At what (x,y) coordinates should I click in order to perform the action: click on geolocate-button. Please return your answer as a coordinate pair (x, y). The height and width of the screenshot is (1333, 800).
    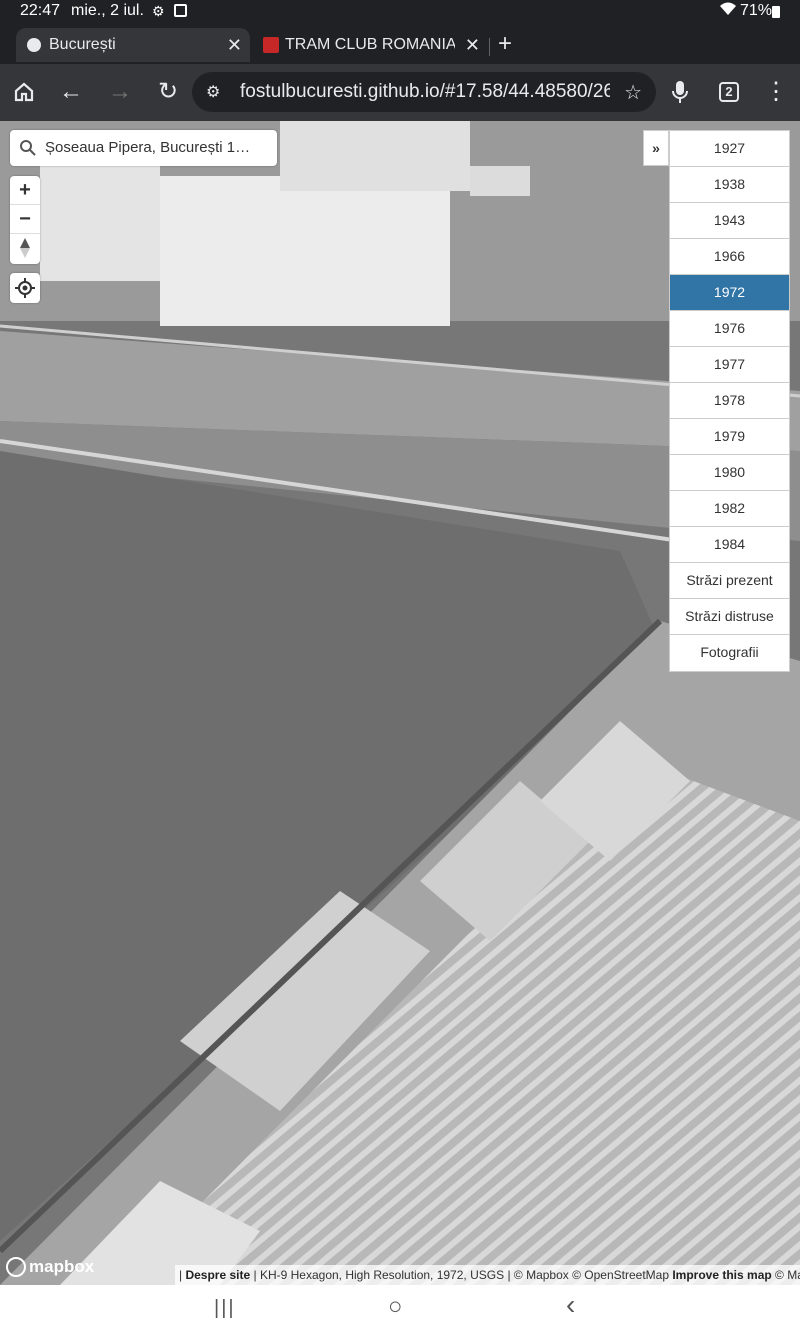
    Looking at the image, I should click on (25, 288).